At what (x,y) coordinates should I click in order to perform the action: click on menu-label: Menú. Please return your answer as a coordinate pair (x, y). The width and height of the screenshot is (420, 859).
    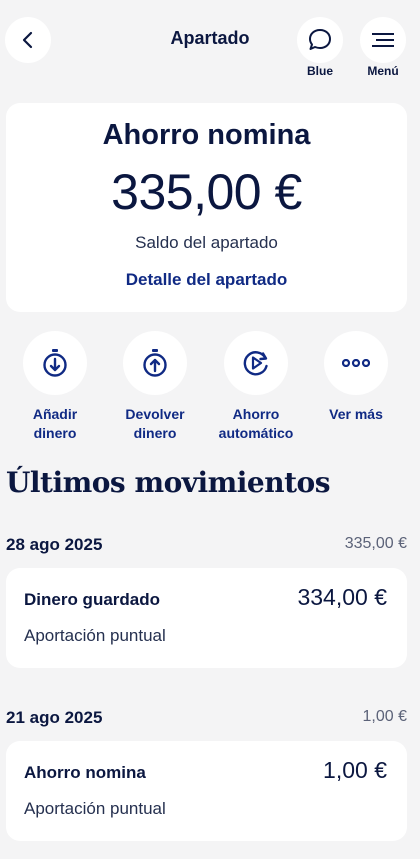
    Looking at the image, I should click on (383, 71).